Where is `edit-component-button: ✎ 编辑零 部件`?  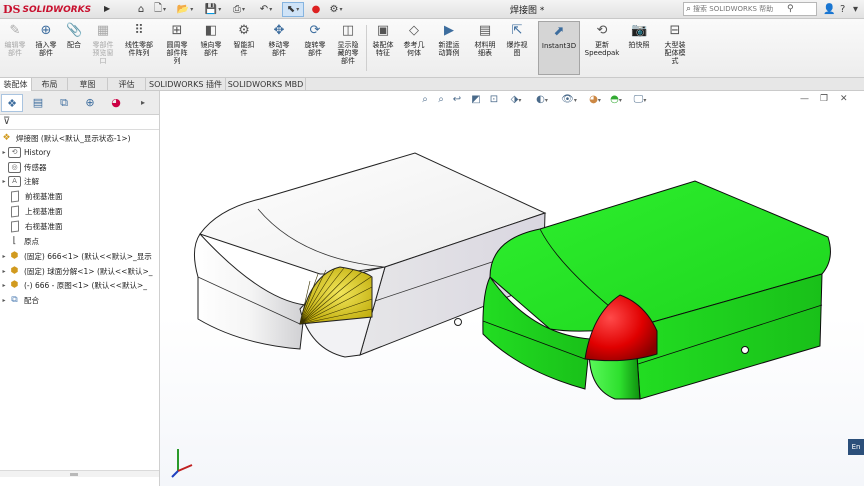 edit-component-button: ✎ 编辑零 部件 is located at coordinates (15, 48).